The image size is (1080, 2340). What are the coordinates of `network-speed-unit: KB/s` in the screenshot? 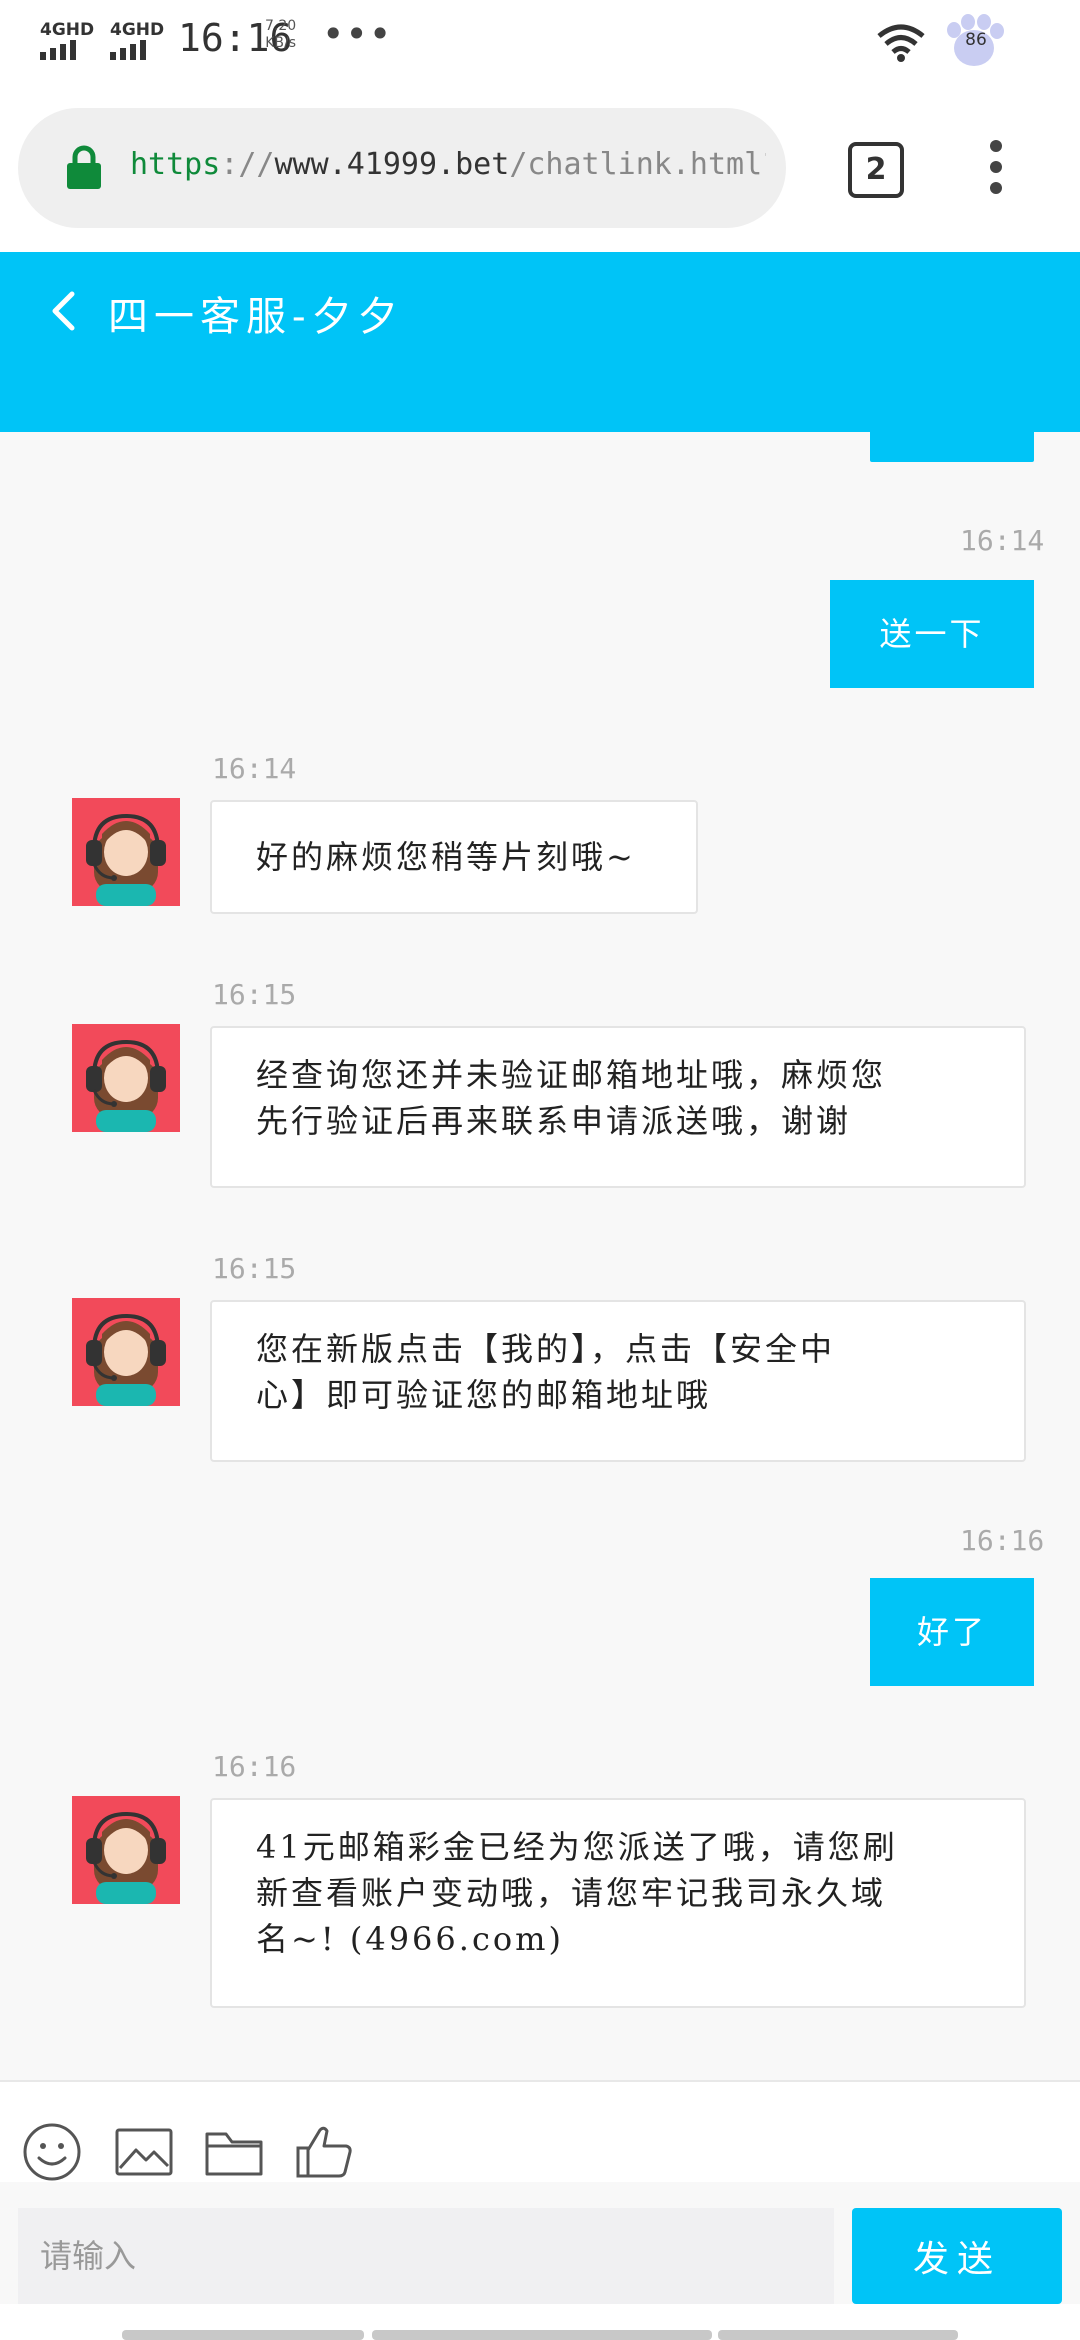 It's located at (280, 43).